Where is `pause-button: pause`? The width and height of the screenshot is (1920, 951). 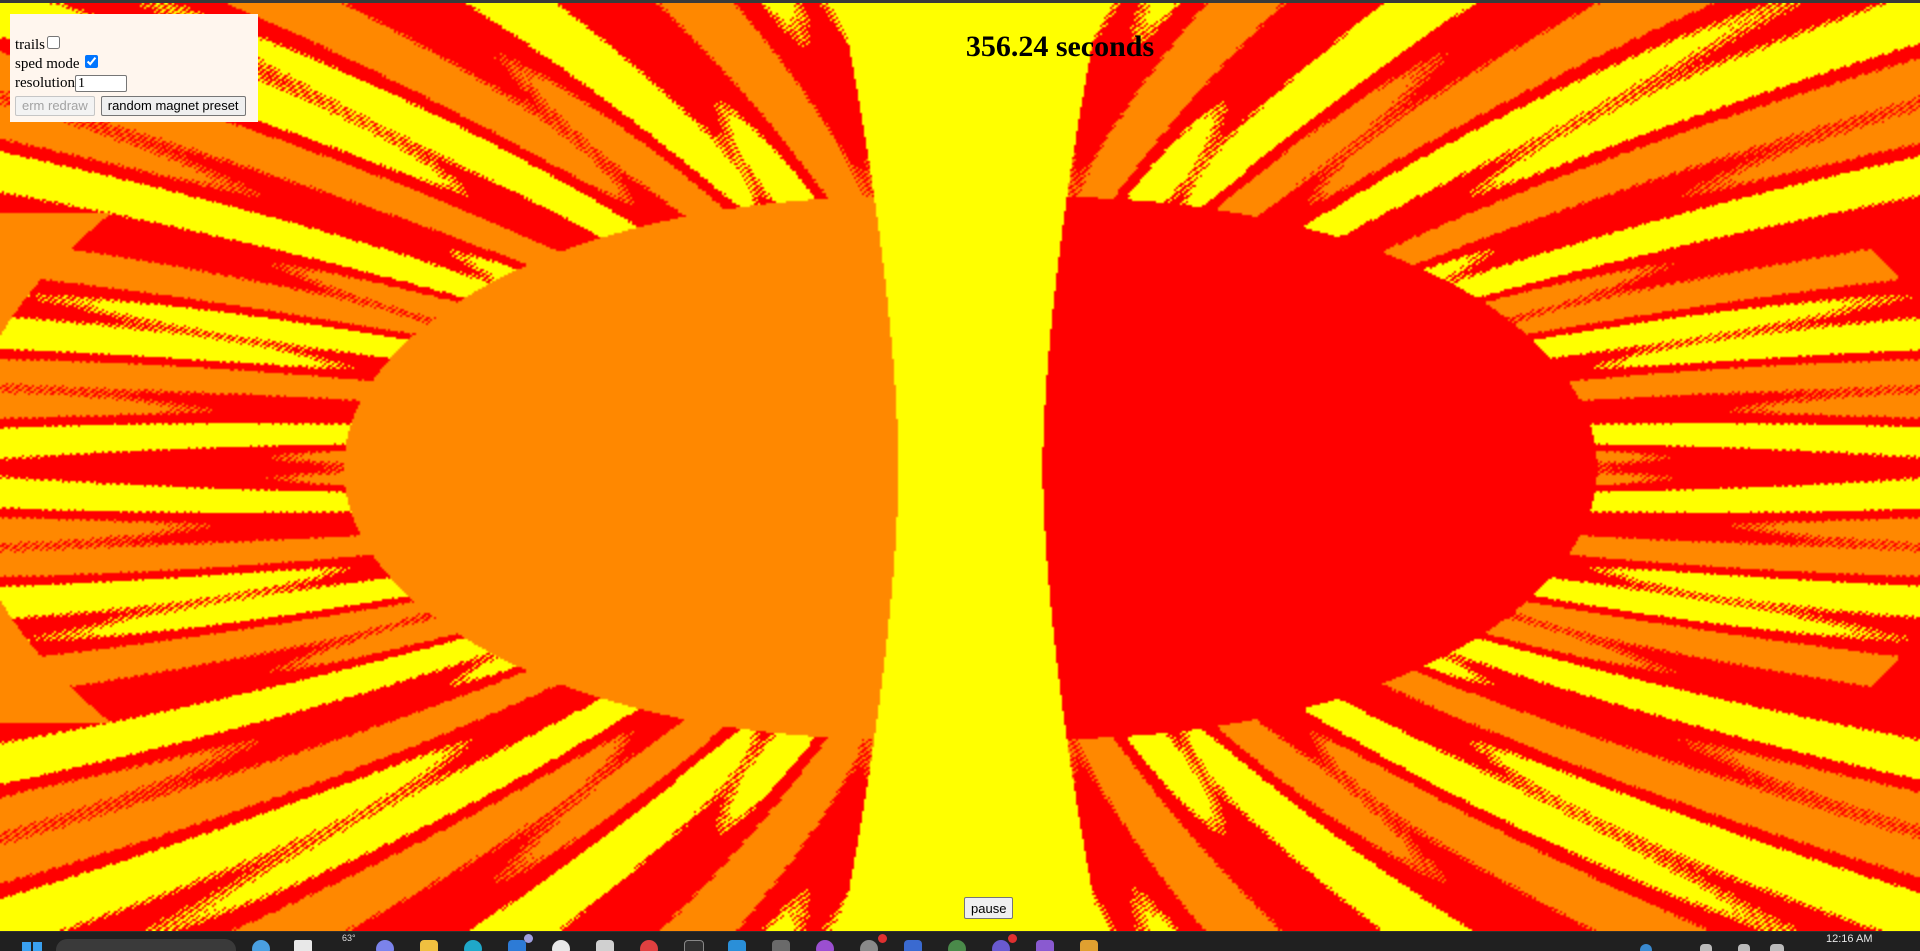 pause-button: pause is located at coordinates (989, 908).